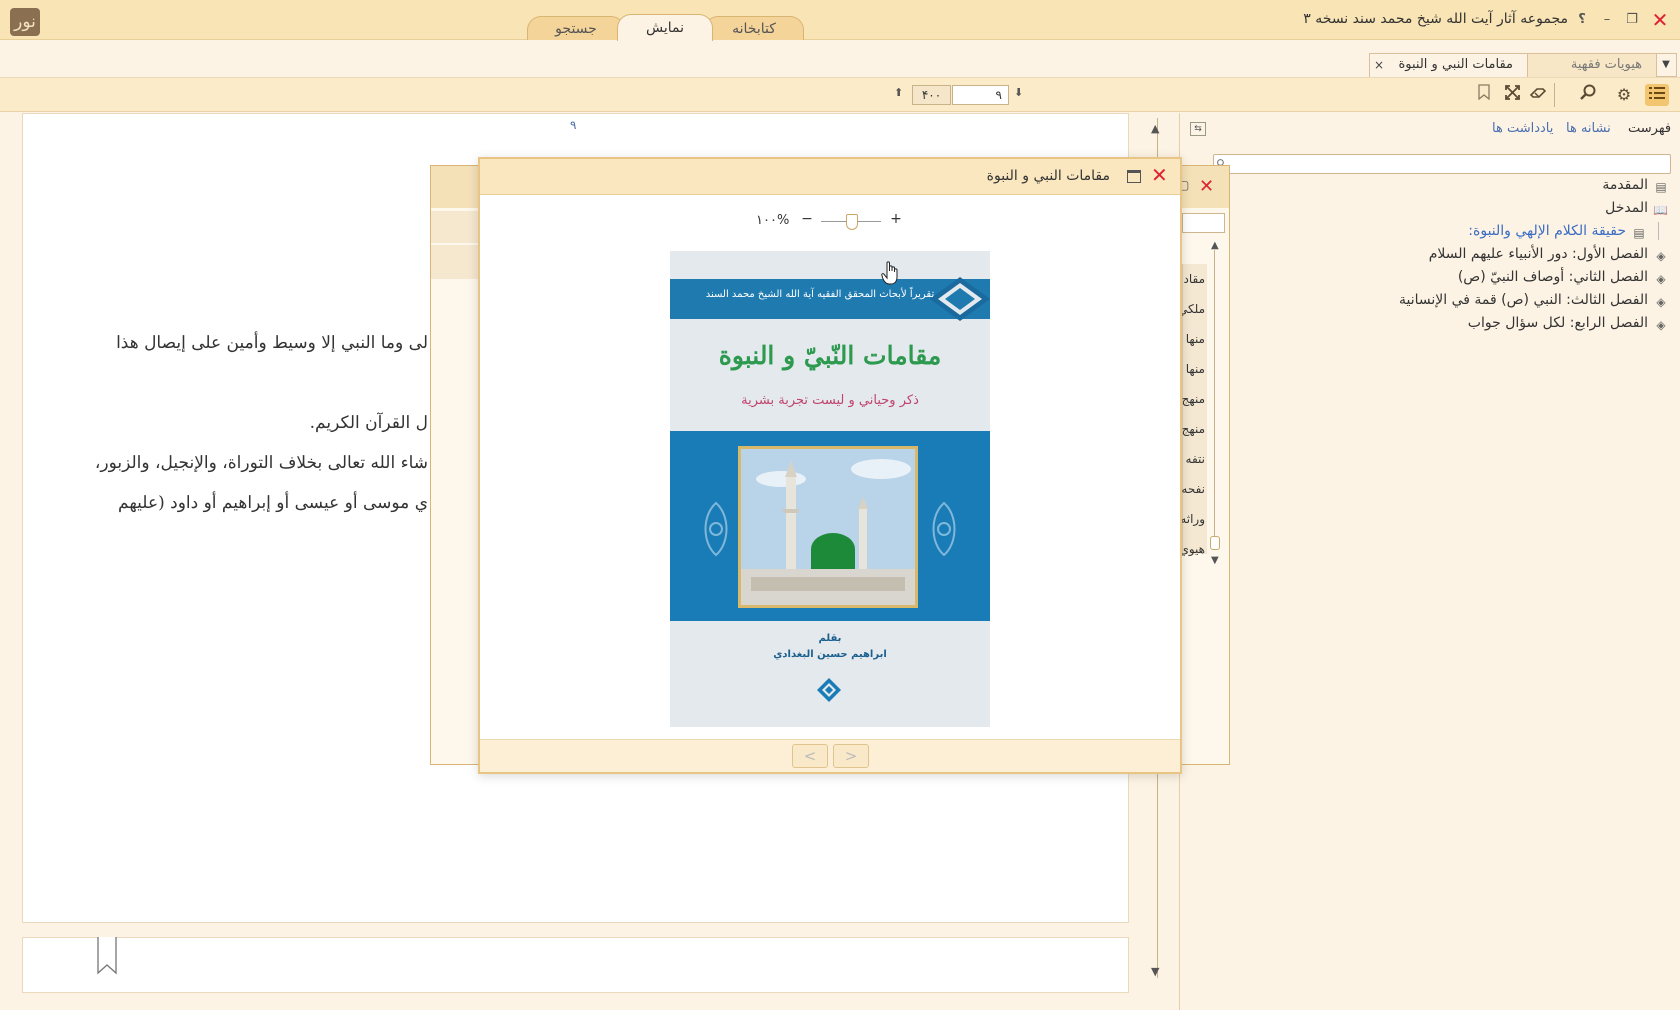 Image resolution: width=1680 pixels, height=1010 pixels. Describe the element at coordinates (575, 965) in the screenshot. I see `notes-bar` at that location.